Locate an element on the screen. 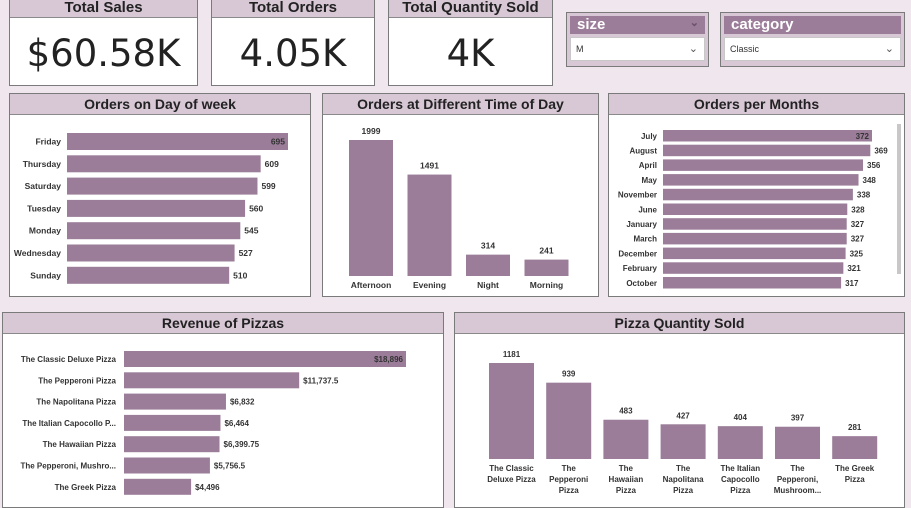  data-label: 1999 is located at coordinates (371, 131).